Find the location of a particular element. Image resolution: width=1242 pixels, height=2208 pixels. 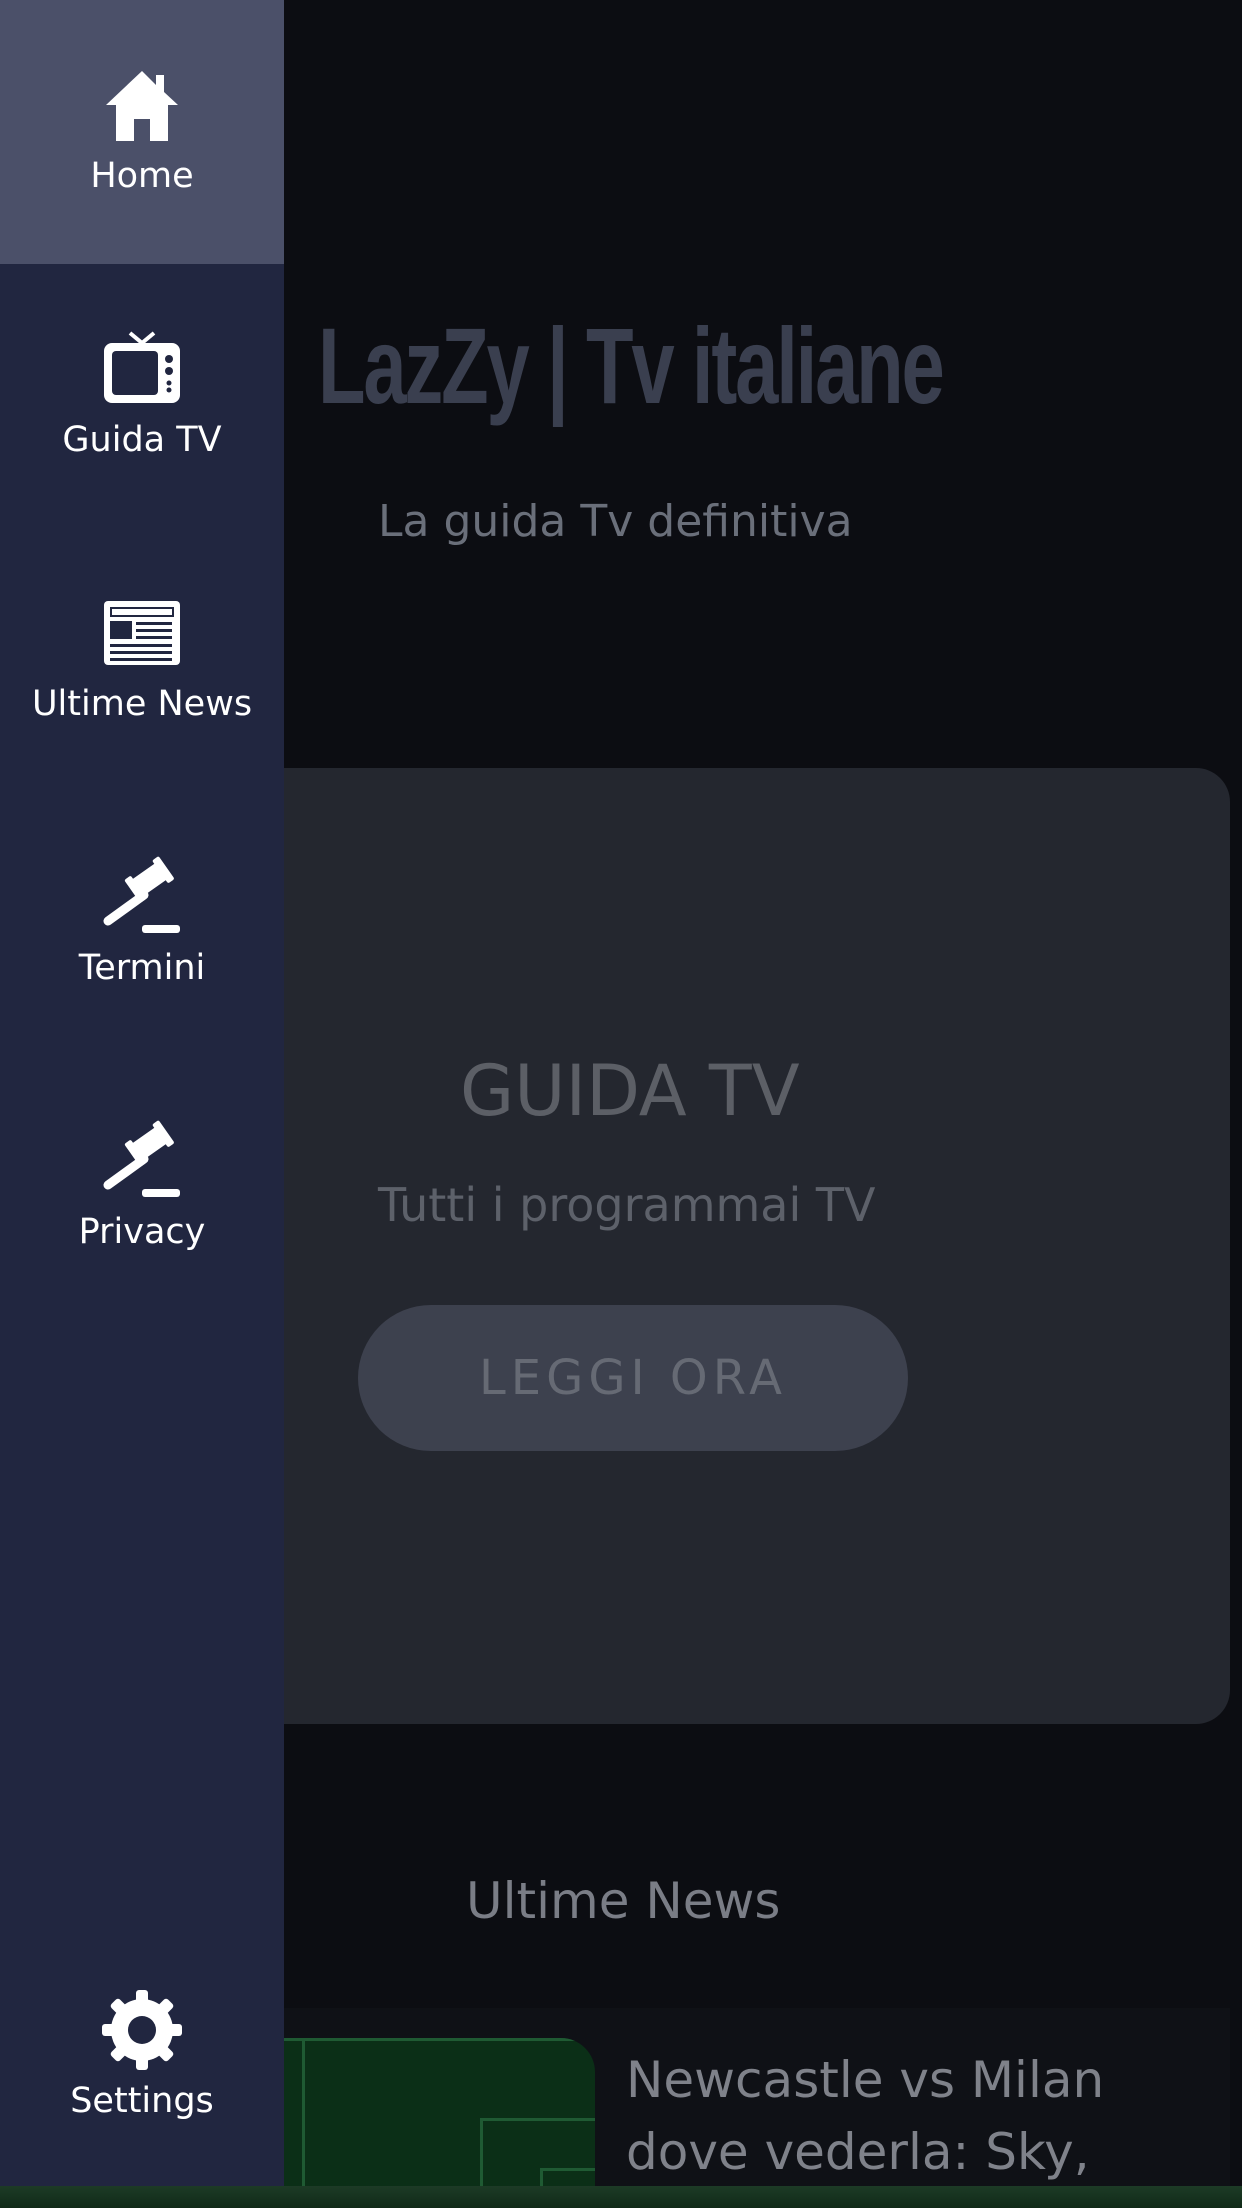

app-subtitle: La guida Tv definitiva is located at coordinates (615, 521).